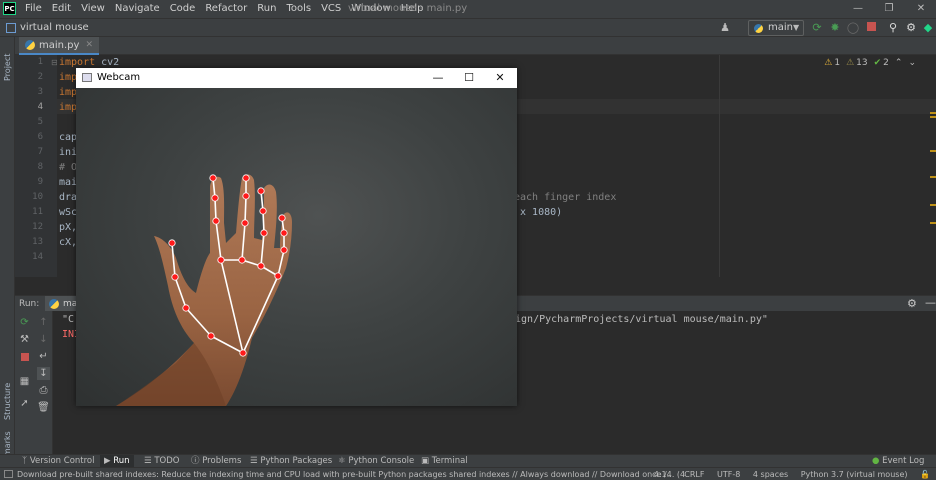  Describe the element at coordinates (226, 9) in the screenshot. I see `menu-refactor: Refactor` at that location.